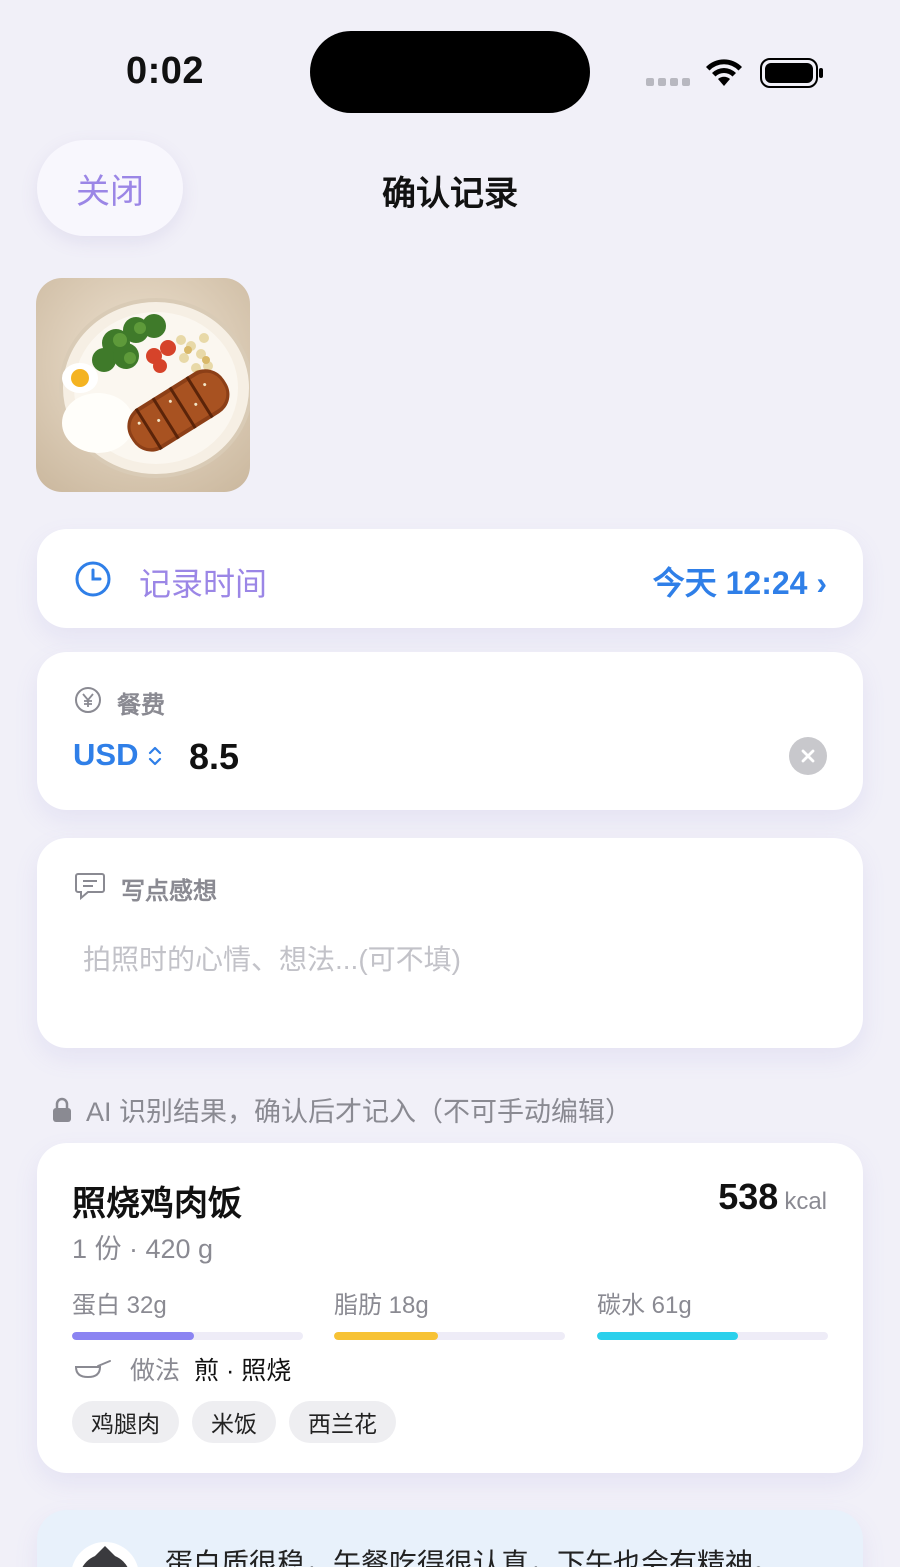  Describe the element at coordinates (724, 72) in the screenshot. I see `wifi-icon` at that location.